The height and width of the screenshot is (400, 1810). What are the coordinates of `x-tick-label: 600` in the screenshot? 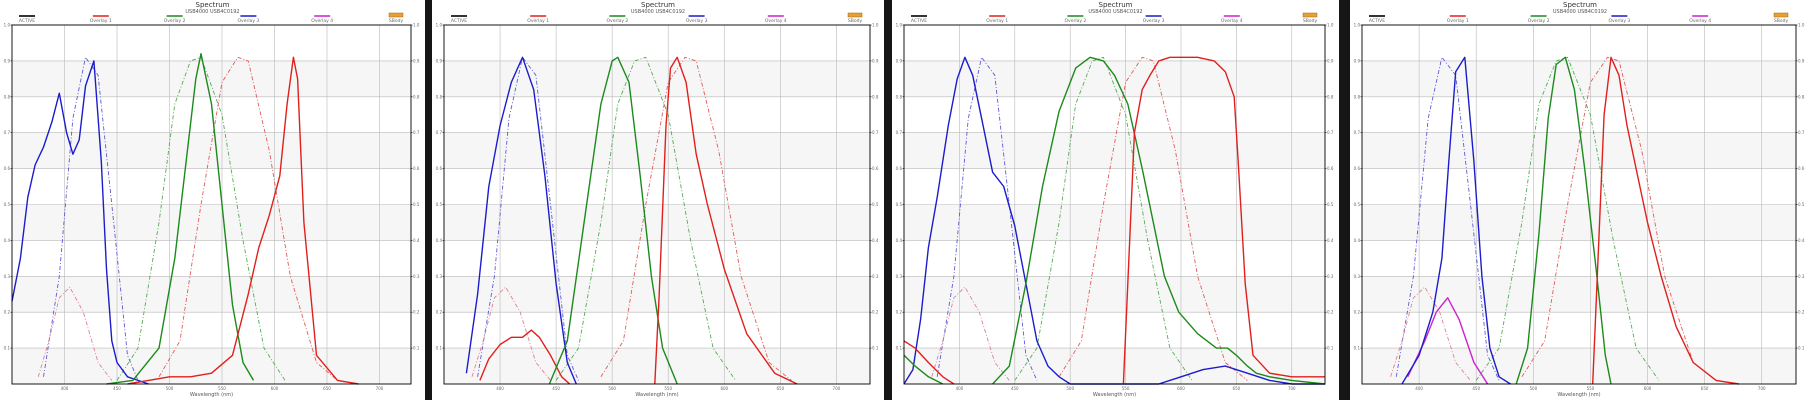 It's located at (1181, 388).